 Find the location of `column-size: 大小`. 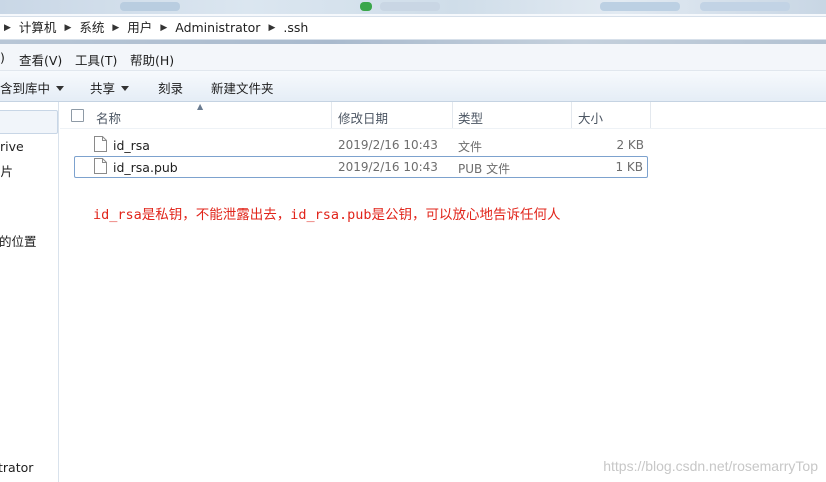

column-size: 大小 is located at coordinates (590, 117).